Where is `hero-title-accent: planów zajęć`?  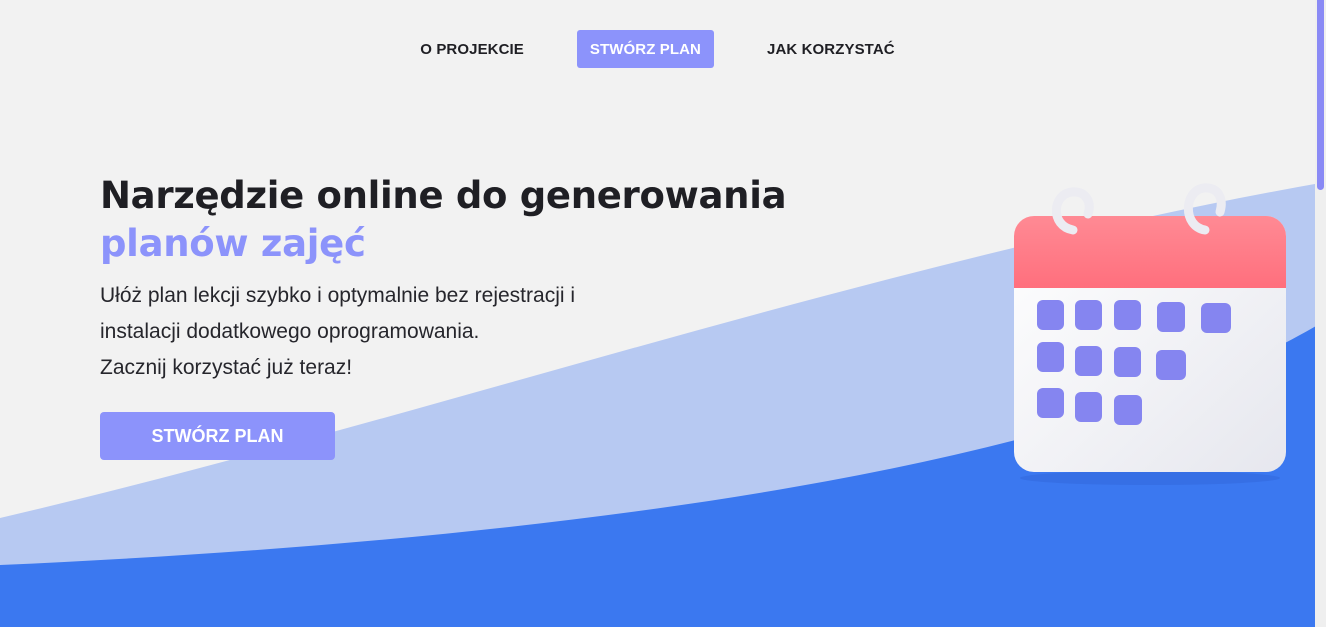 hero-title-accent: planów zajęć is located at coordinates (233, 243).